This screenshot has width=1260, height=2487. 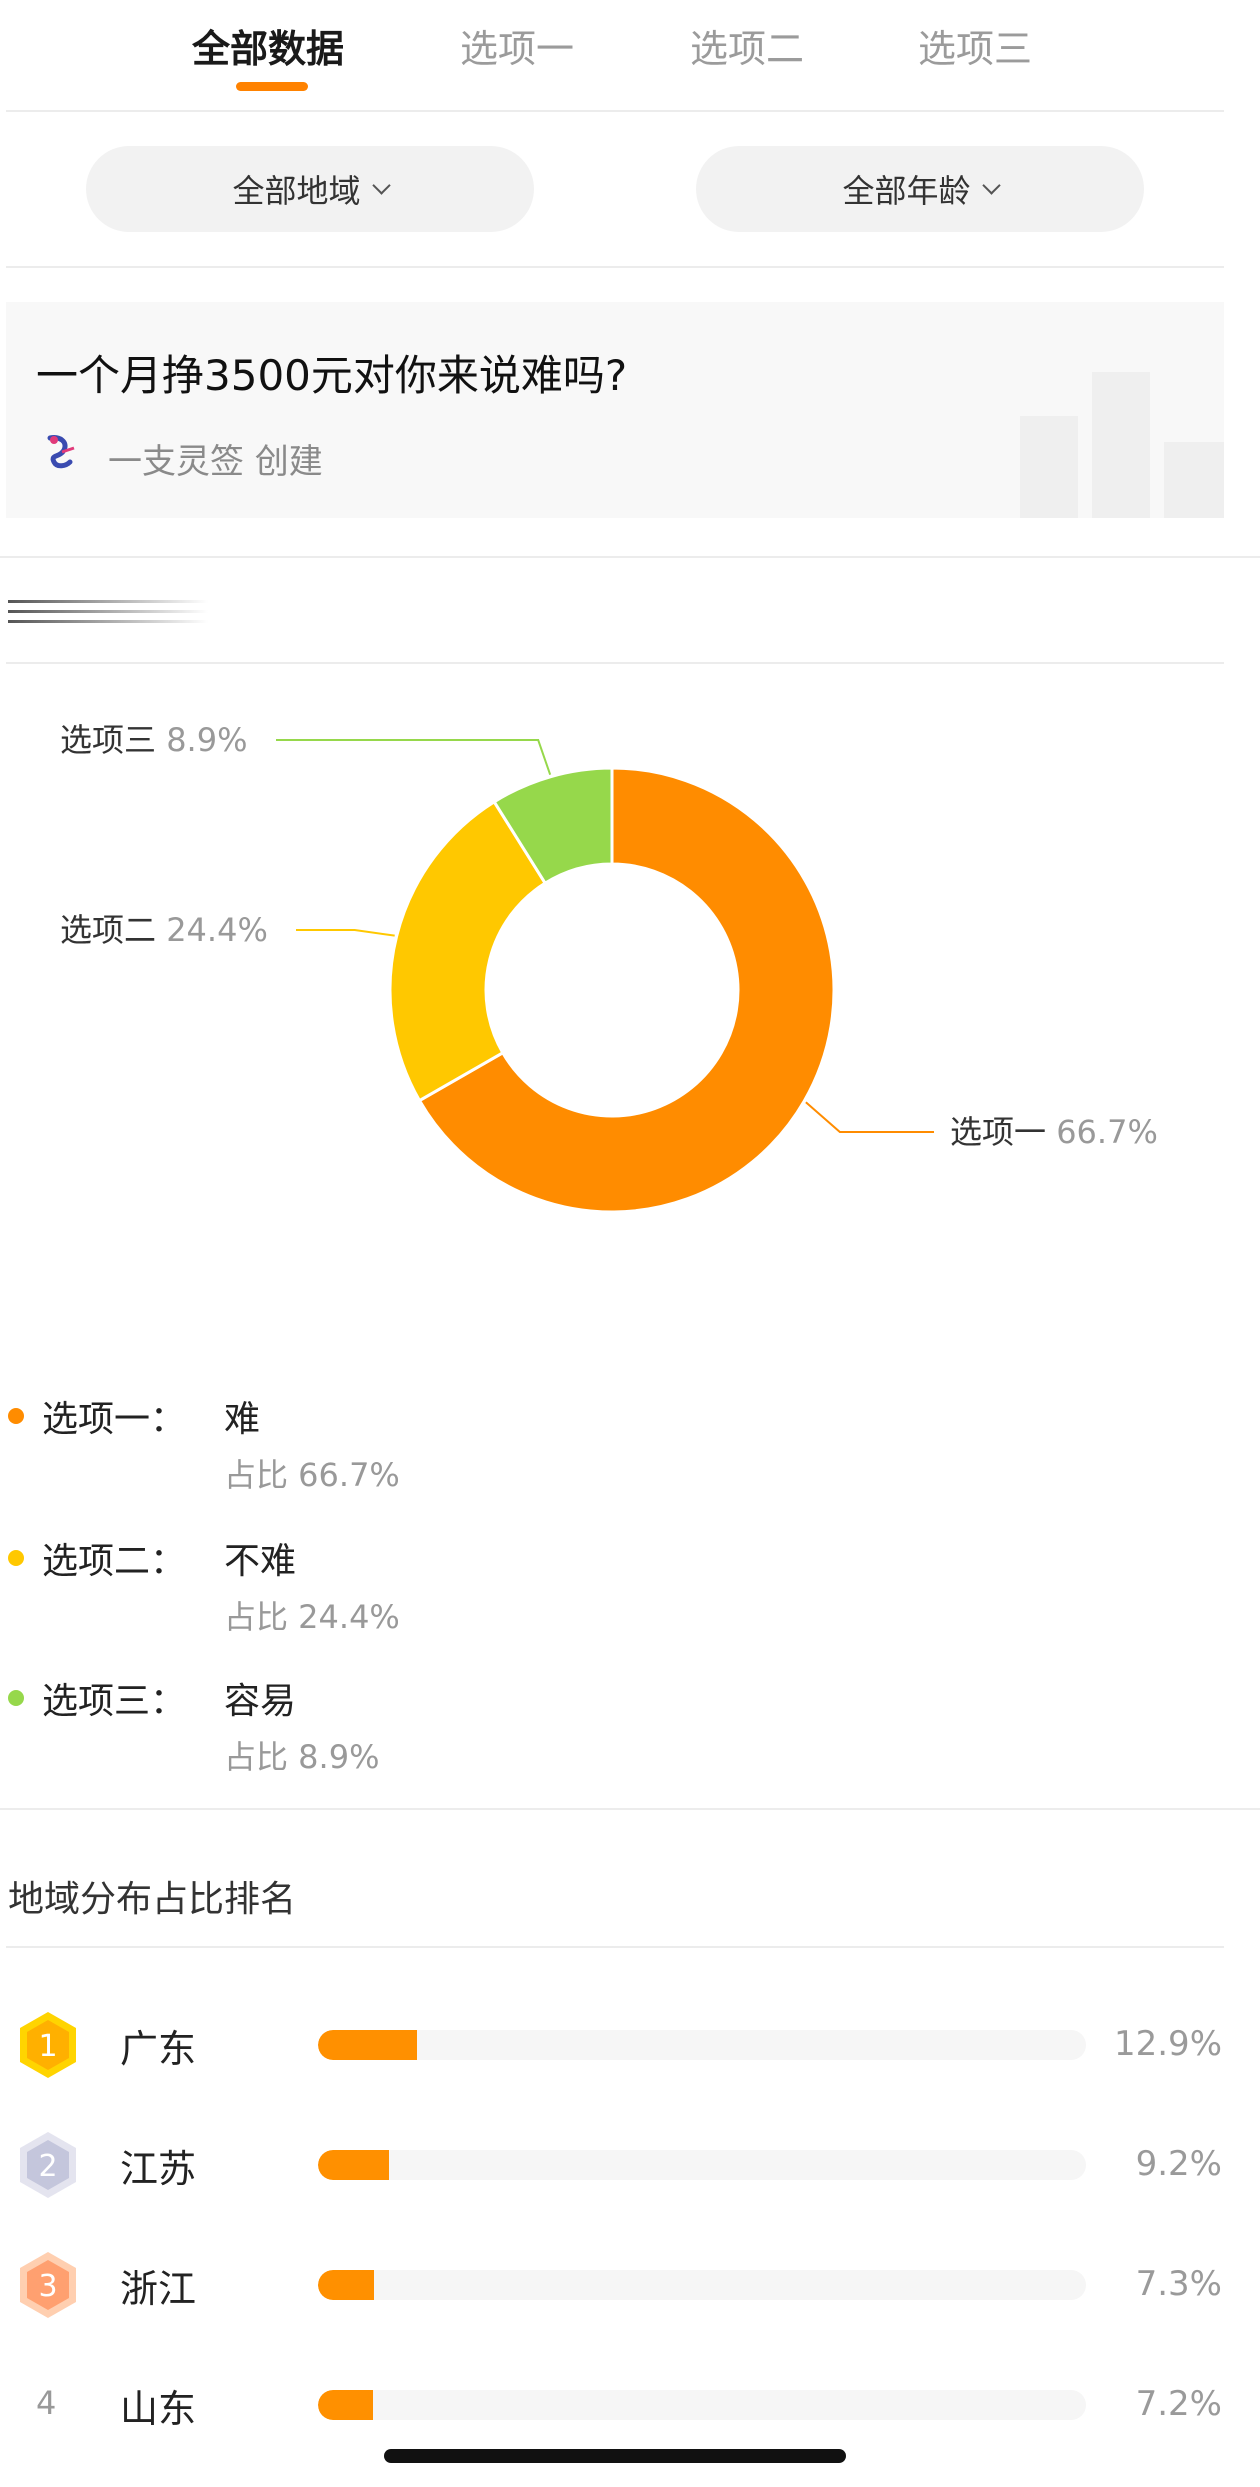 What do you see at coordinates (1054, 1132) in the screenshot?
I see `slice-label-1: 选项一 66.7%` at bounding box center [1054, 1132].